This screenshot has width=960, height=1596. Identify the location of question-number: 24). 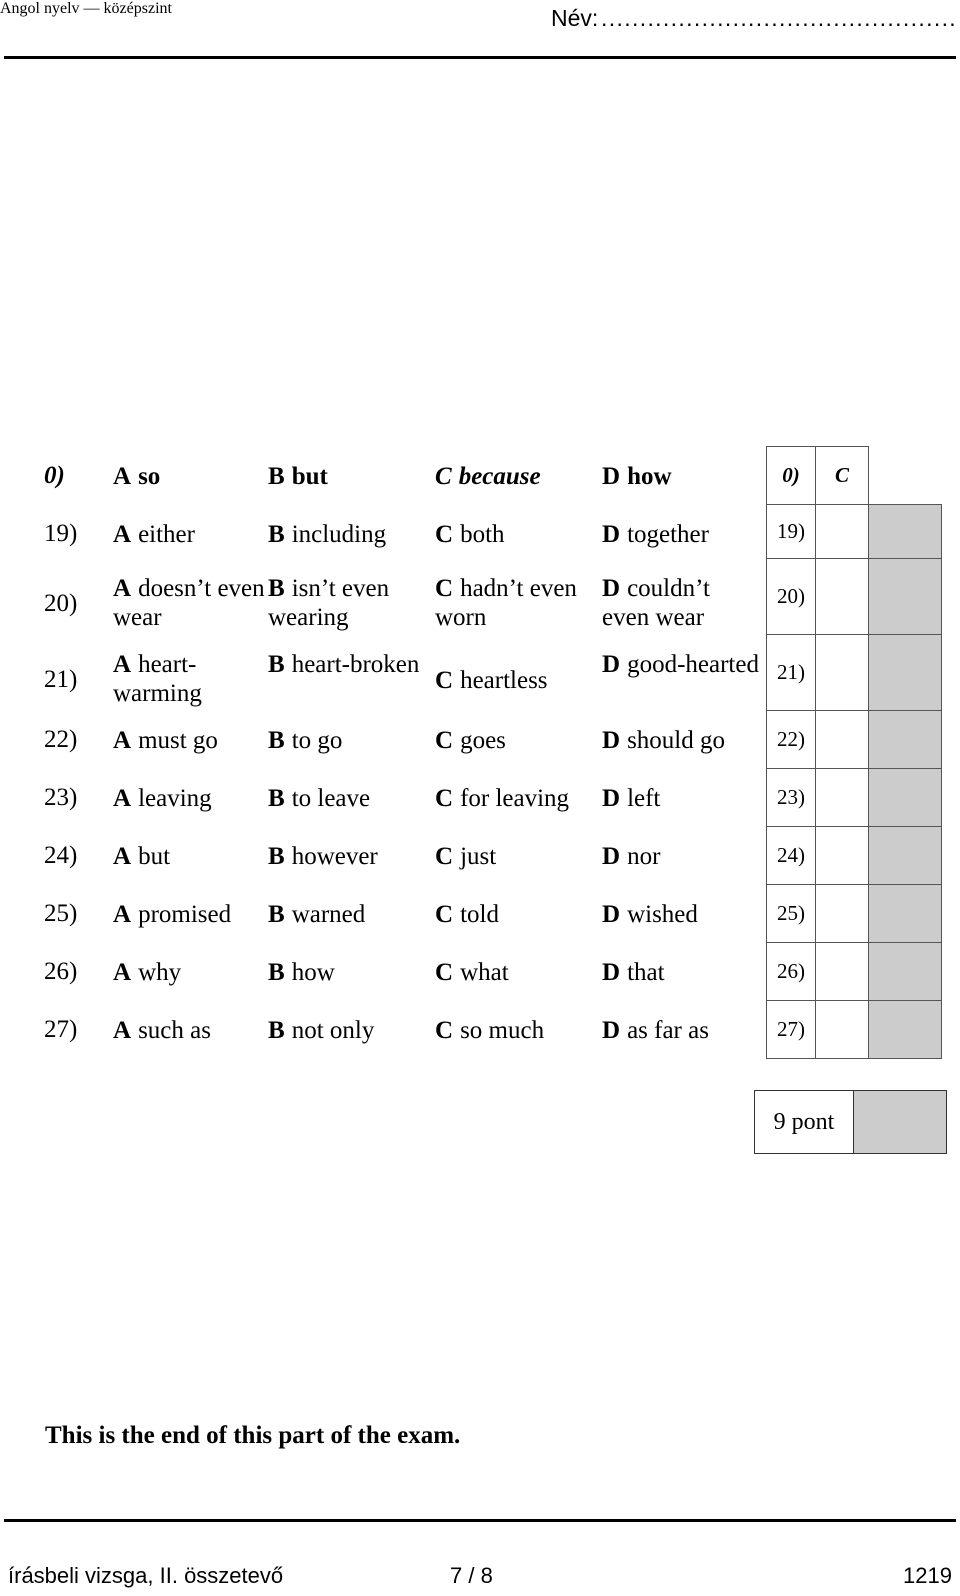
(61, 855).